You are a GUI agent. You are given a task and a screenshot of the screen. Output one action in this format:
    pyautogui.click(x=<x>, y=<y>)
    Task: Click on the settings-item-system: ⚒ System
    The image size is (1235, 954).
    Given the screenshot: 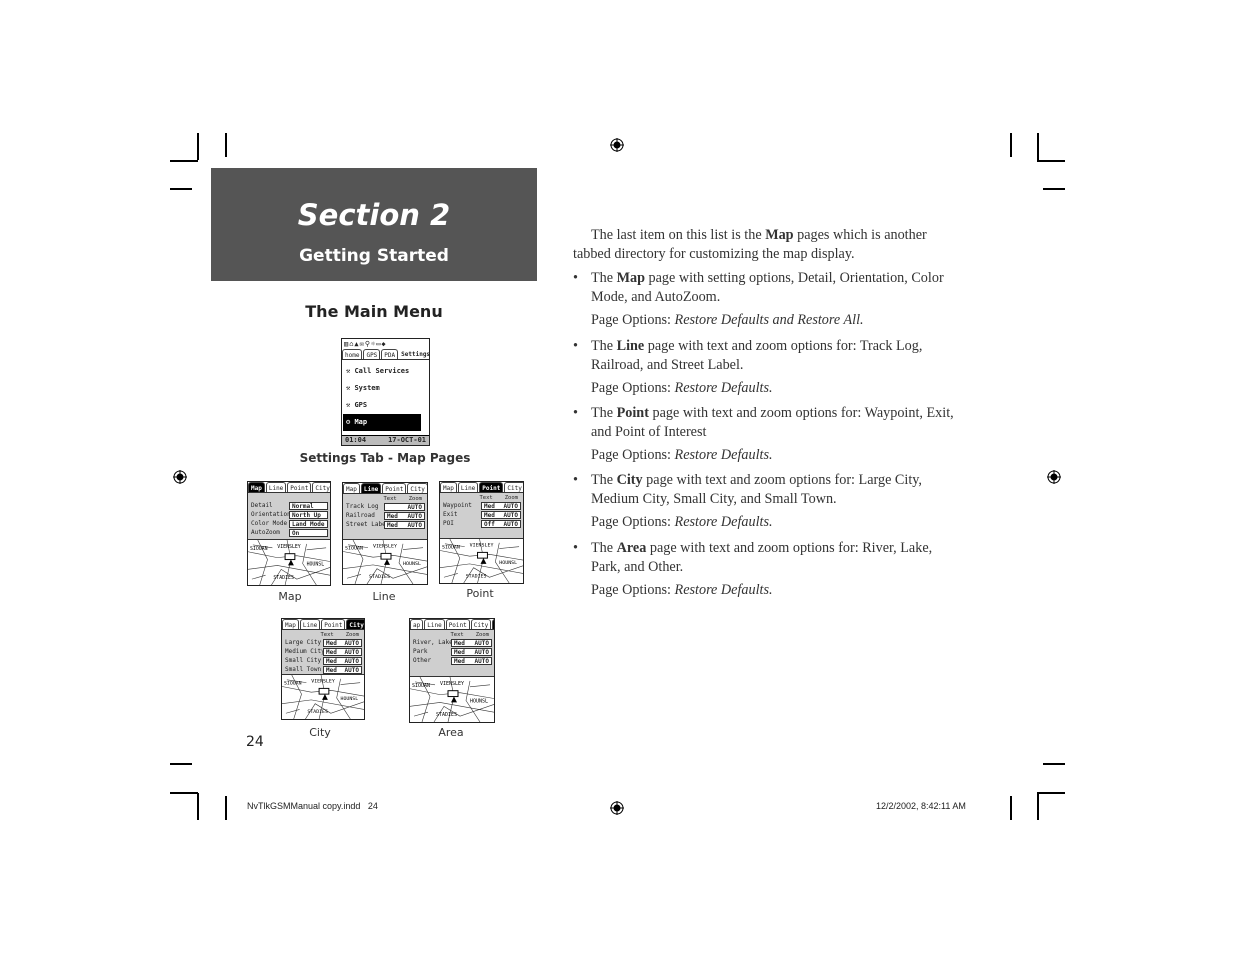 What is the action you would take?
    pyautogui.click(x=385, y=388)
    